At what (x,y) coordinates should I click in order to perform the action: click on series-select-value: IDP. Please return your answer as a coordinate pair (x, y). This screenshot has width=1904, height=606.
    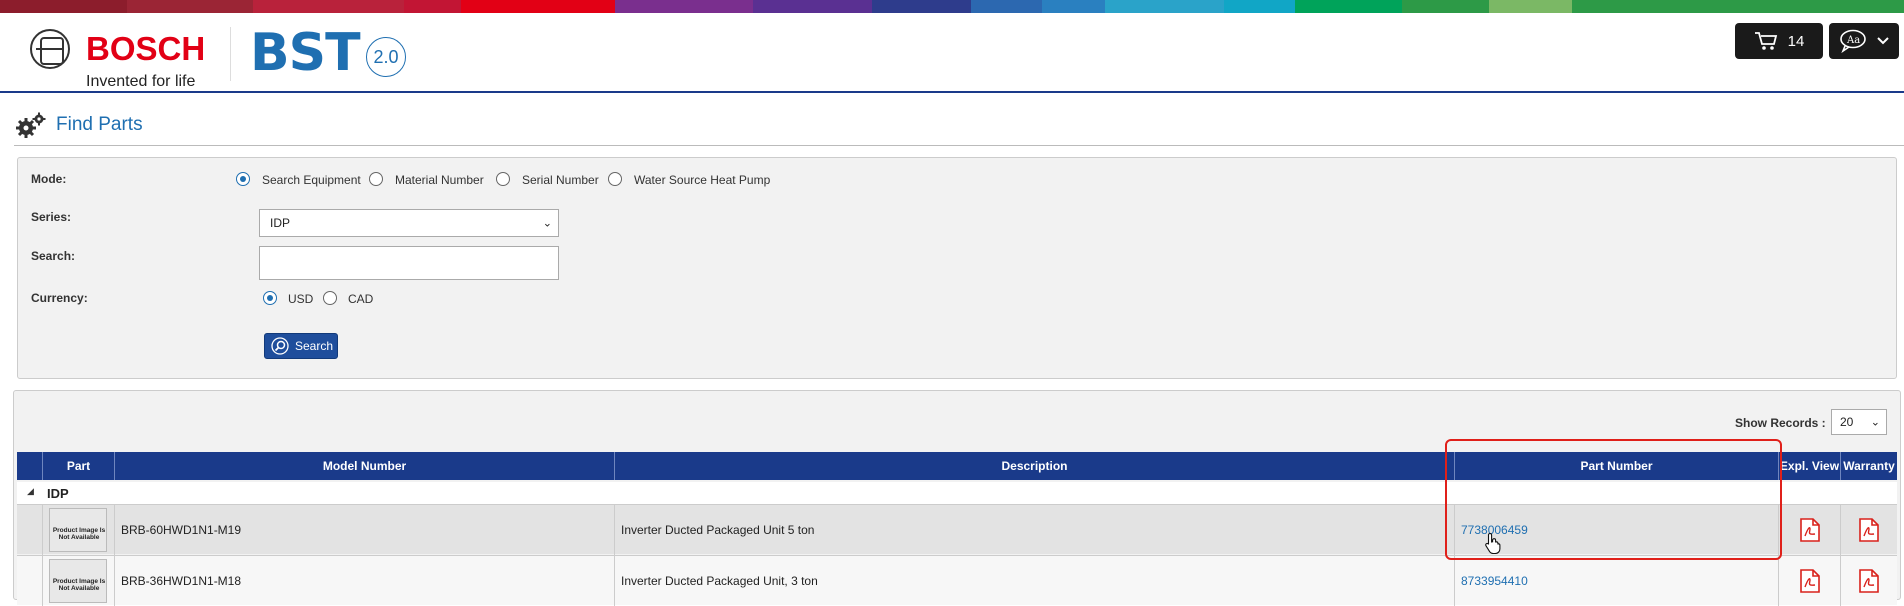
    Looking at the image, I should click on (280, 223).